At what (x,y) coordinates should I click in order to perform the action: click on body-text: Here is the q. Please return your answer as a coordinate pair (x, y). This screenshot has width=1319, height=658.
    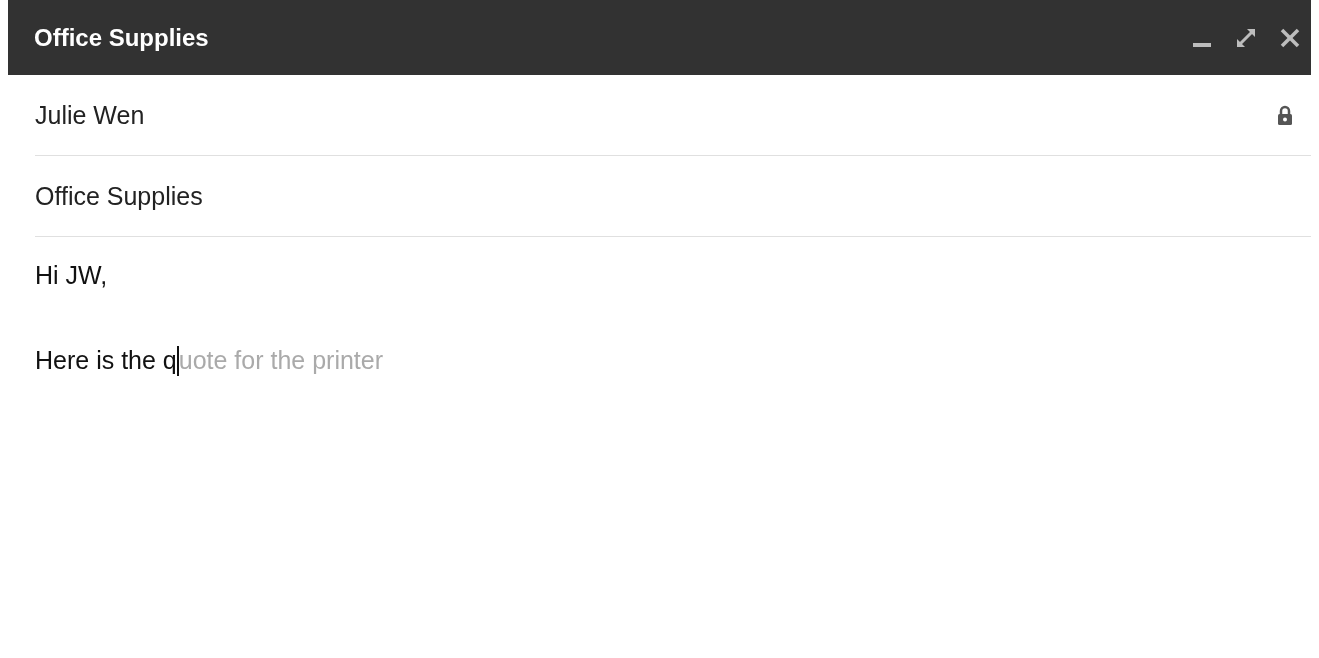
    Looking at the image, I should click on (106, 360).